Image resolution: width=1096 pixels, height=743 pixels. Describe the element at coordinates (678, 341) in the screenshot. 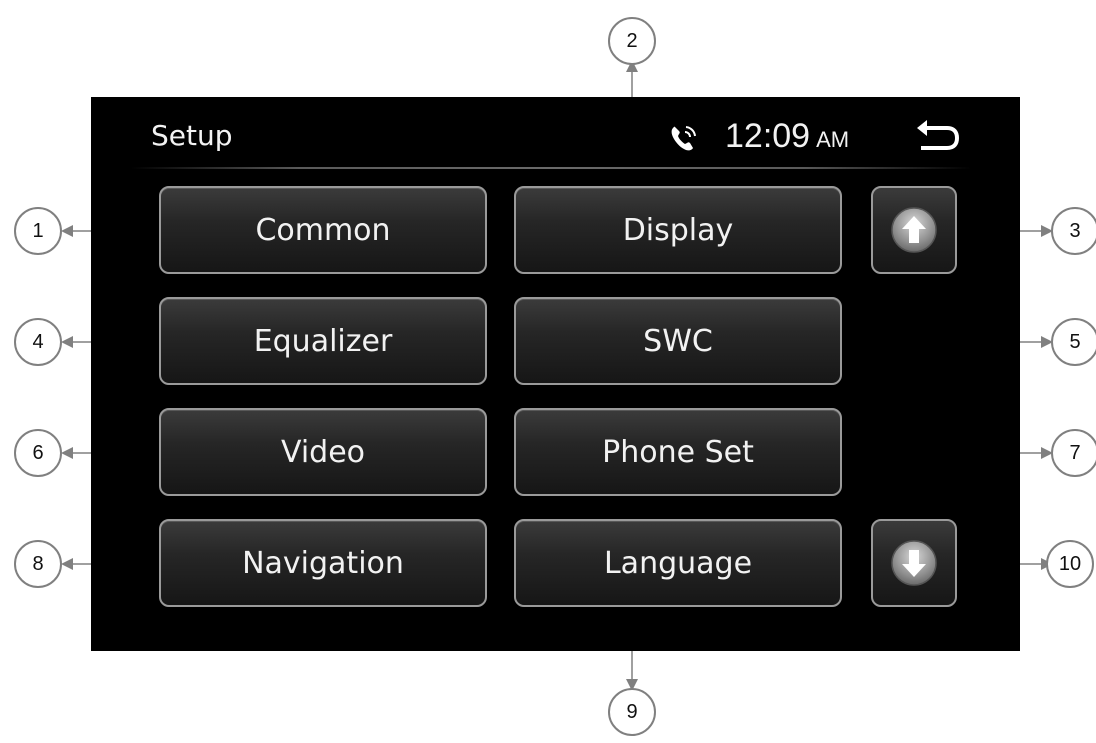

I see `swc-button: SWC` at that location.